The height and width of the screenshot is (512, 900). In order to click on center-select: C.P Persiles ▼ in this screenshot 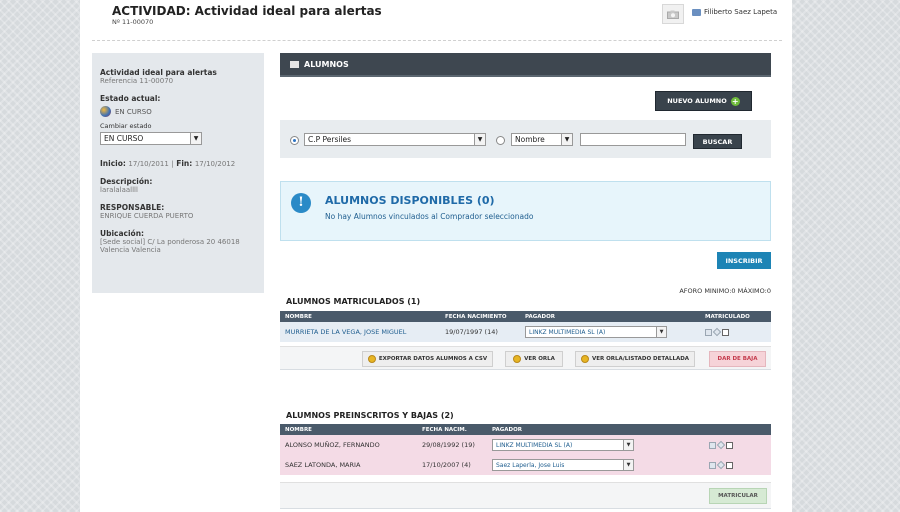, I will do `click(395, 139)`.